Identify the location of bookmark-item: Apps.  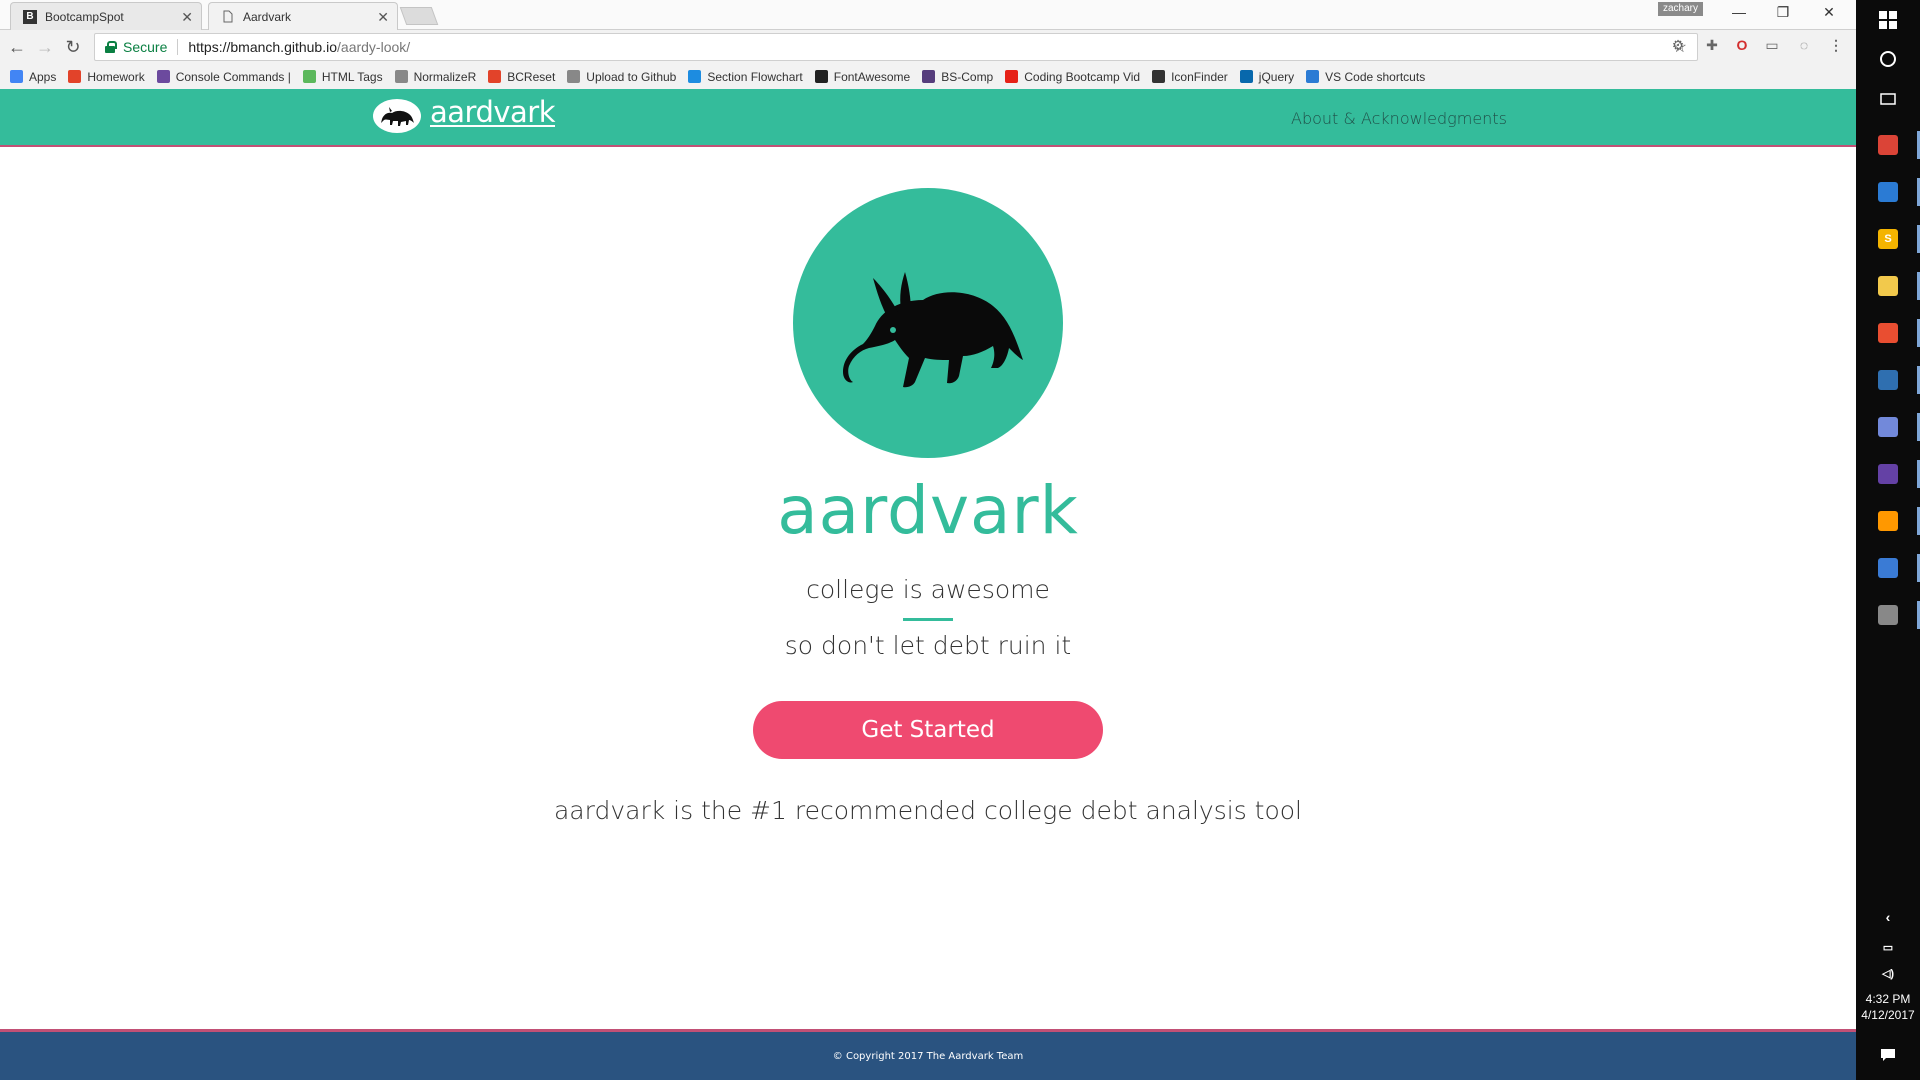
(33, 77).